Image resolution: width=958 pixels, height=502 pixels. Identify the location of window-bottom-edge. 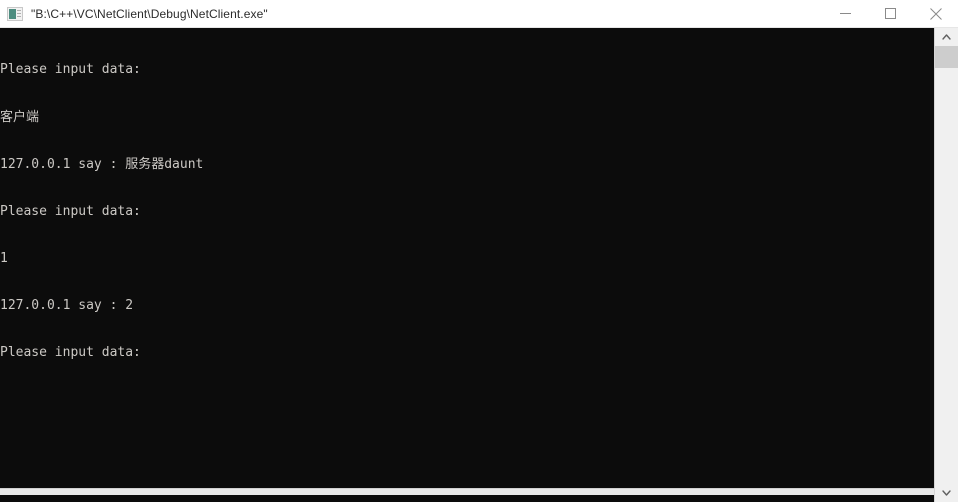
(467, 491).